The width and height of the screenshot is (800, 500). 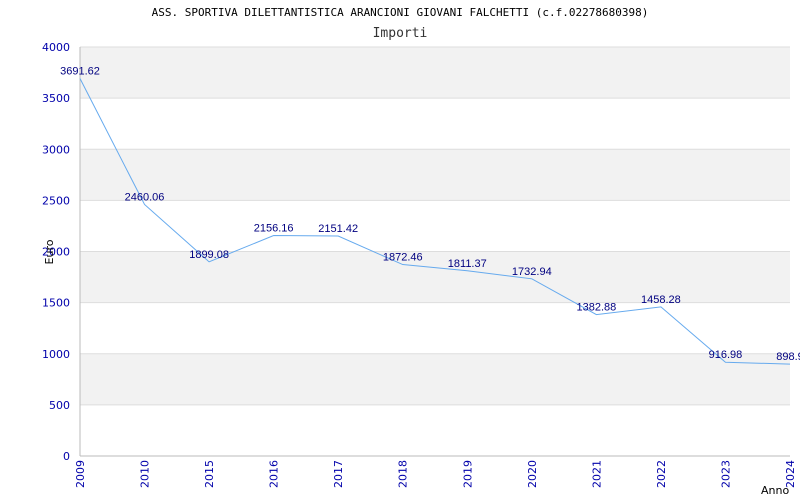 What do you see at coordinates (56, 149) in the screenshot?
I see `y-tick-label: 3000` at bounding box center [56, 149].